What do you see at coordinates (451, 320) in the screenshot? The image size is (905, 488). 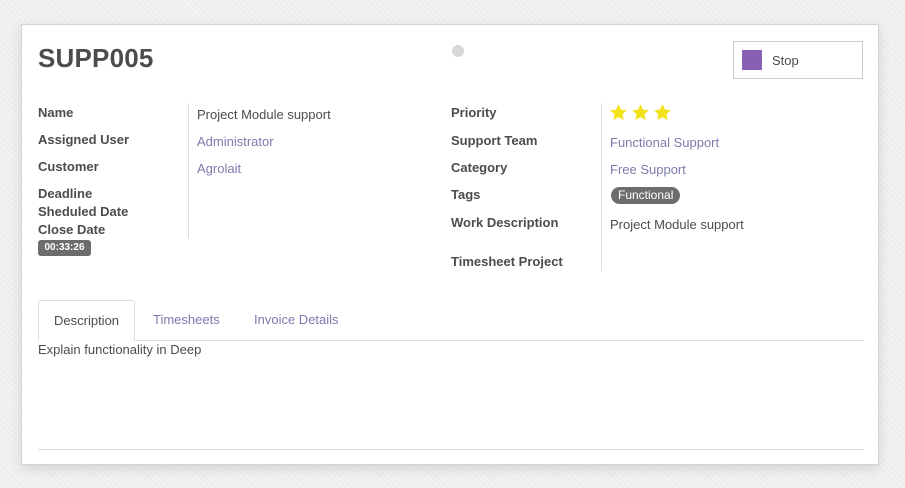 I see `notebook-tabs: Description Timesheets Invoice Details` at bounding box center [451, 320].